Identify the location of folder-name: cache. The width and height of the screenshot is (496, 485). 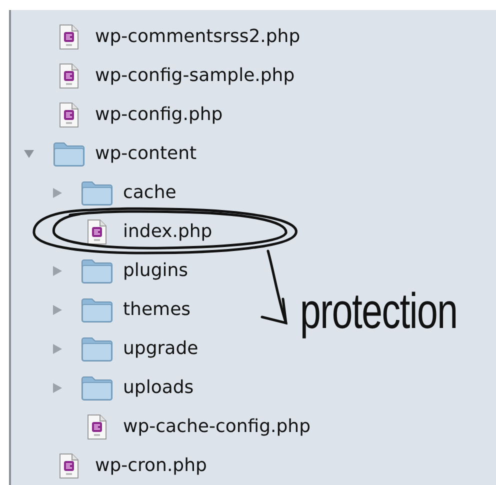
(149, 192).